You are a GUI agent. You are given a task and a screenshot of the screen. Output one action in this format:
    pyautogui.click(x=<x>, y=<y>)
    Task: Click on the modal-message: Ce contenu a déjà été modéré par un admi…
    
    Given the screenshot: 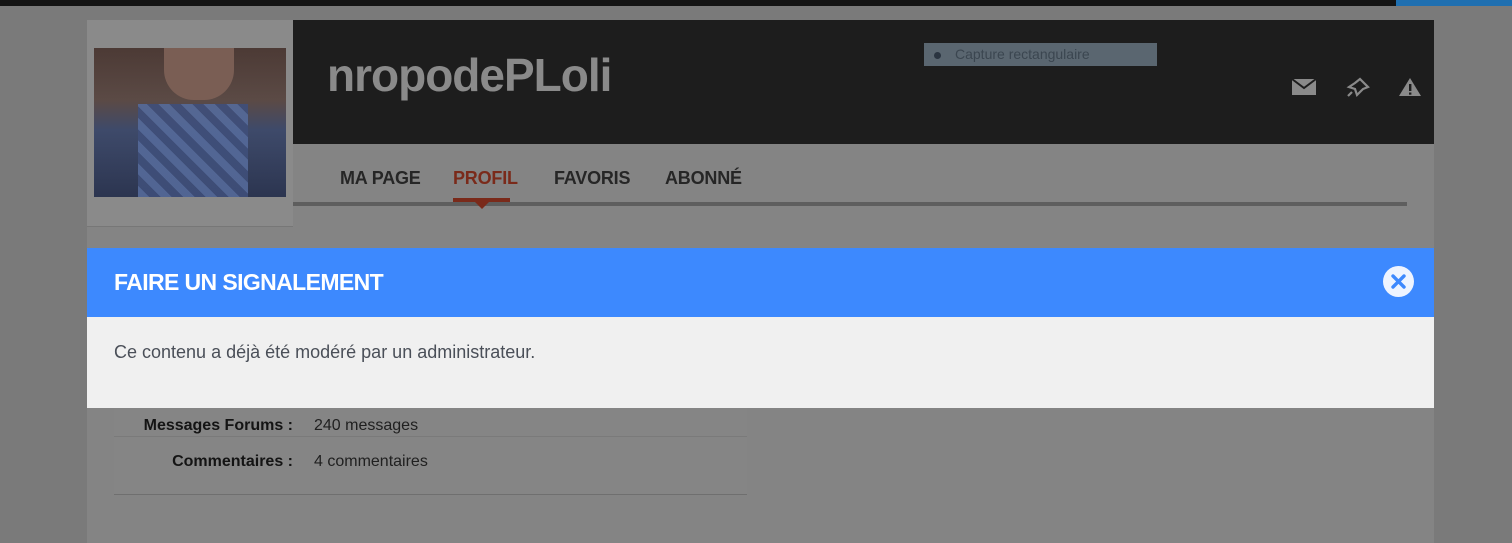 What is the action you would take?
    pyautogui.click(x=325, y=352)
    